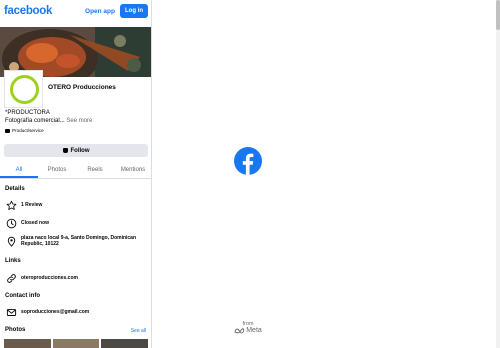 The image size is (500, 348). What do you see at coordinates (32, 205) in the screenshot?
I see `reviews-text: 1 Review` at bounding box center [32, 205].